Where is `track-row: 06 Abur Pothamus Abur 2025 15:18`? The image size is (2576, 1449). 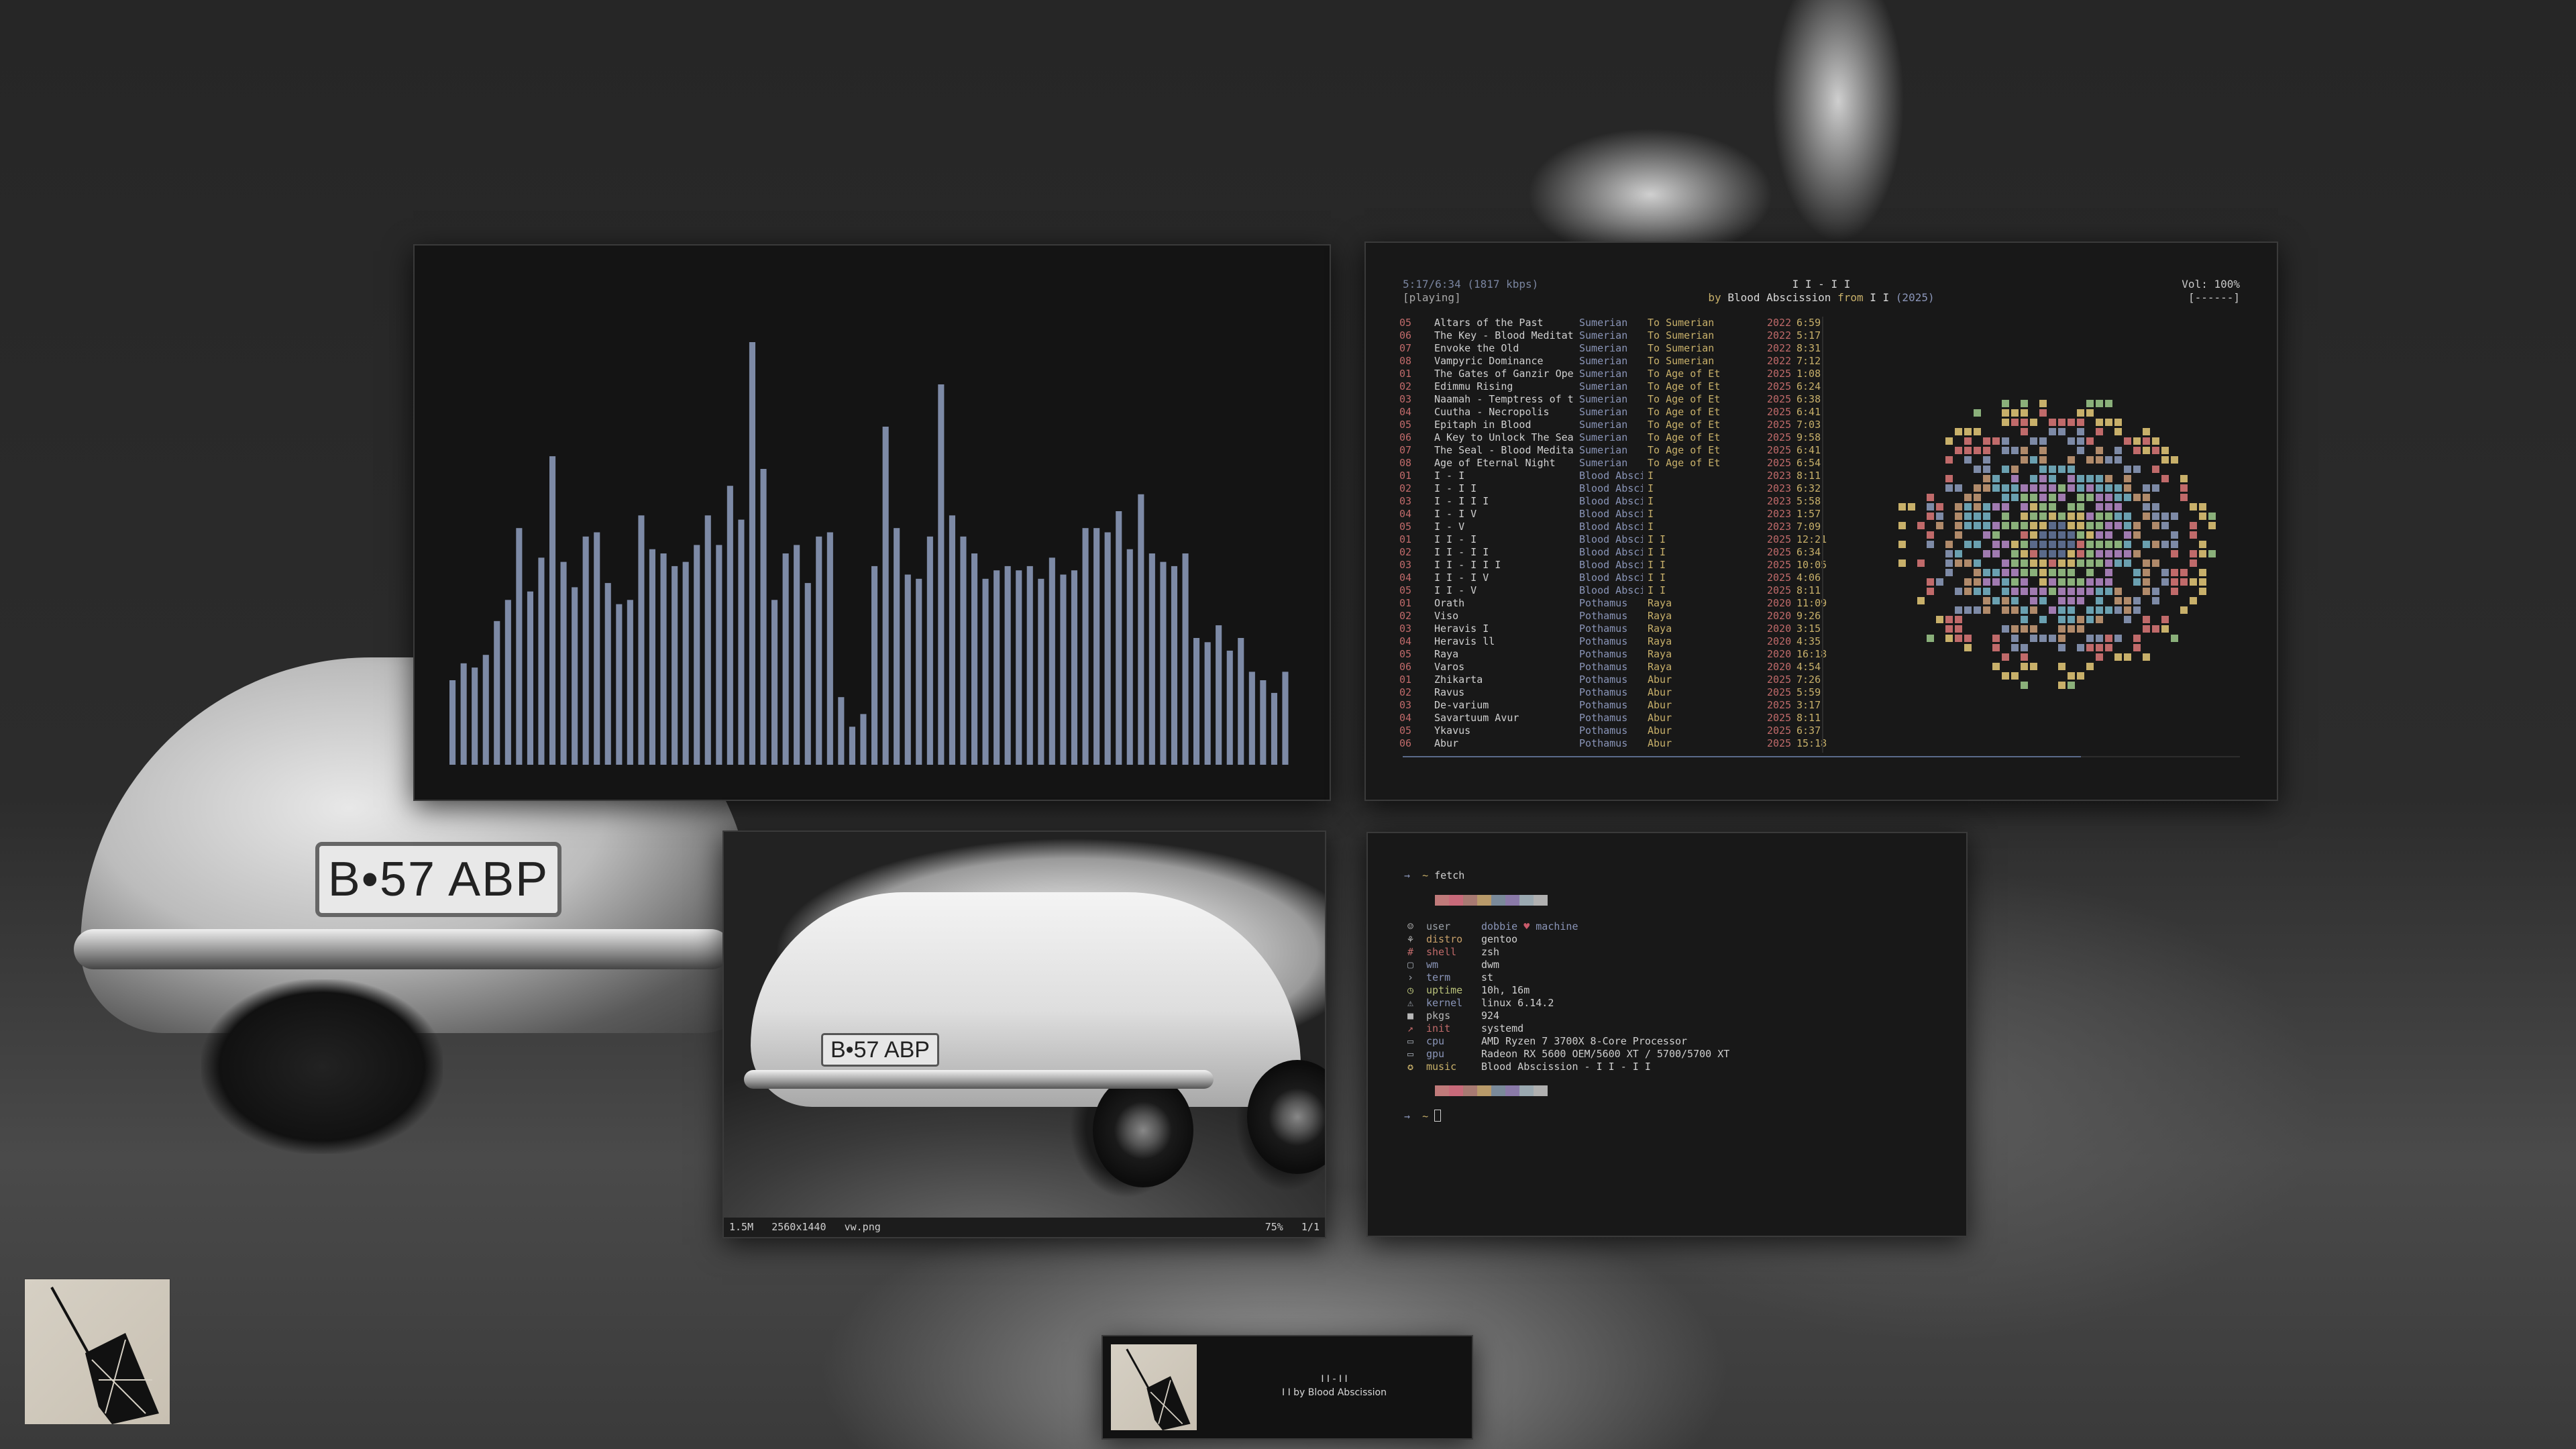
track-row: 06 Abur Pothamus Abur 2025 15:18 is located at coordinates (1614, 743).